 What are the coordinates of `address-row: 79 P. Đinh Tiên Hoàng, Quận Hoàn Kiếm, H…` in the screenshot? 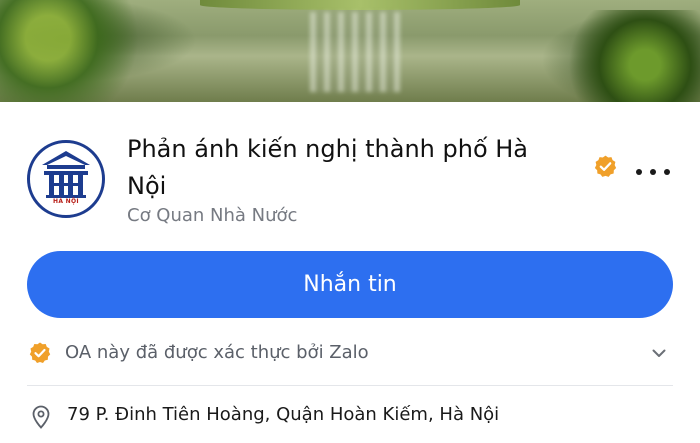 It's located at (350, 417).